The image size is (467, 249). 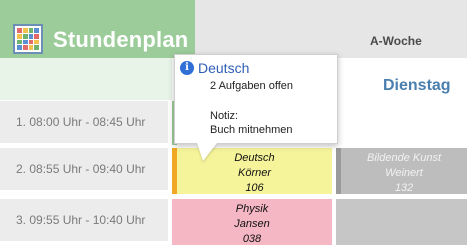 What do you see at coordinates (84, 169) in the screenshot?
I see `time-slot-2: 2. 08:55 Uhr - 09:40 Uhr` at bounding box center [84, 169].